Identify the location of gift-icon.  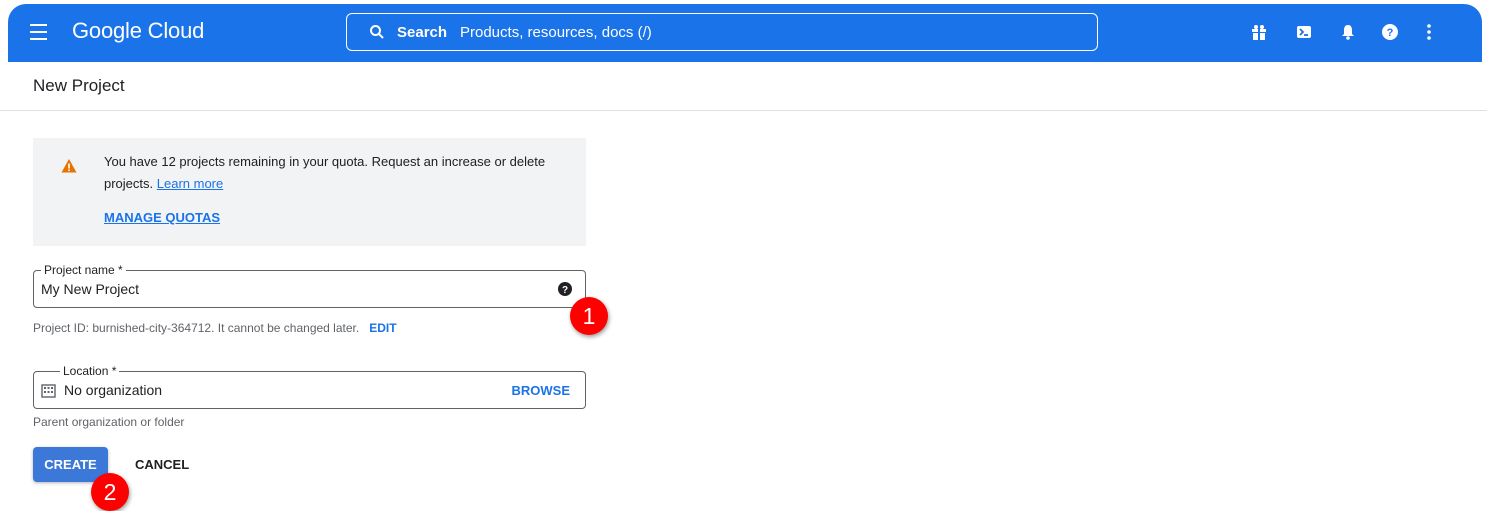
(1259, 32).